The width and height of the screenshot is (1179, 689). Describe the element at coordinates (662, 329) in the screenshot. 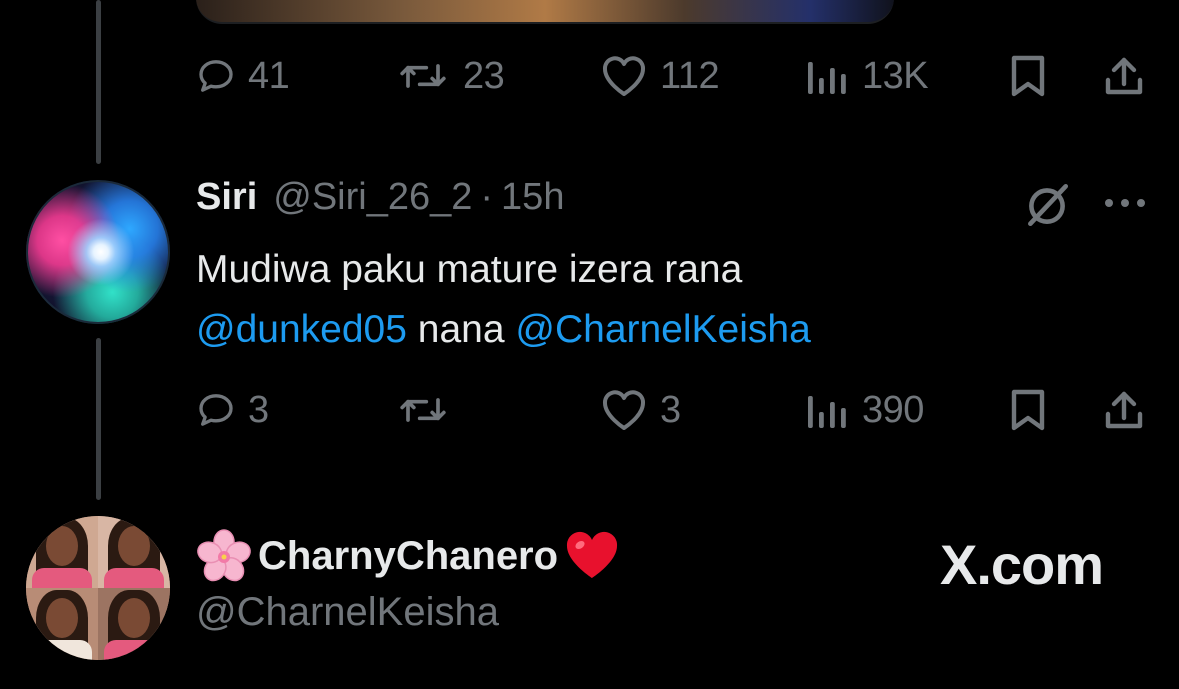

I see `mention-link: @CharnelKeisha` at that location.